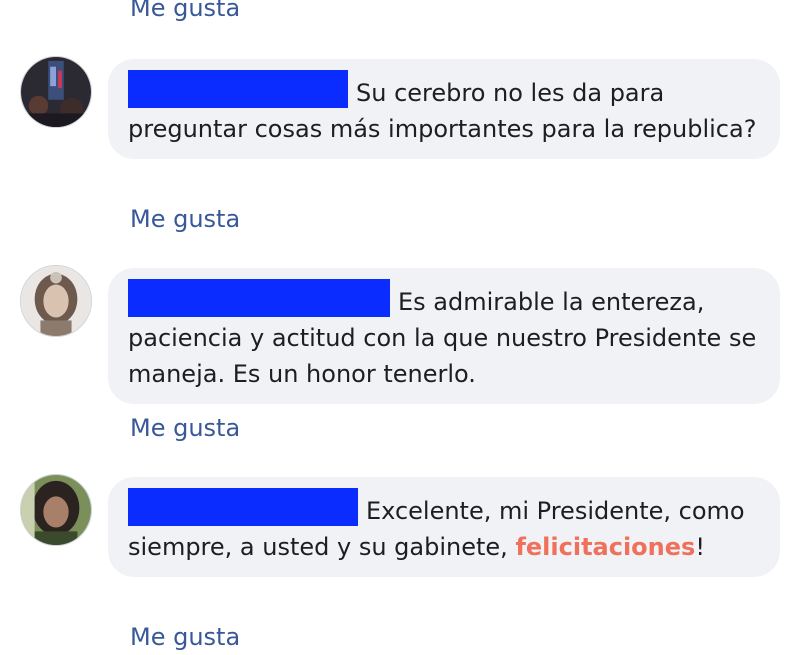 The image size is (800, 655). Describe the element at coordinates (605, 547) in the screenshot. I see `highlighted-word: felicitaciones` at that location.